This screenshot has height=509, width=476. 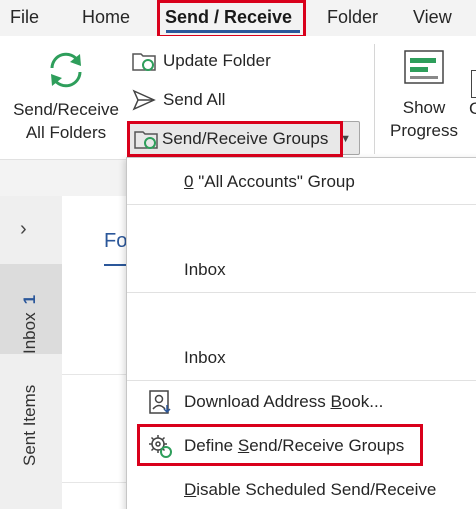 I want to click on nav-inbox-label: Inbox1, so click(x=29, y=324).